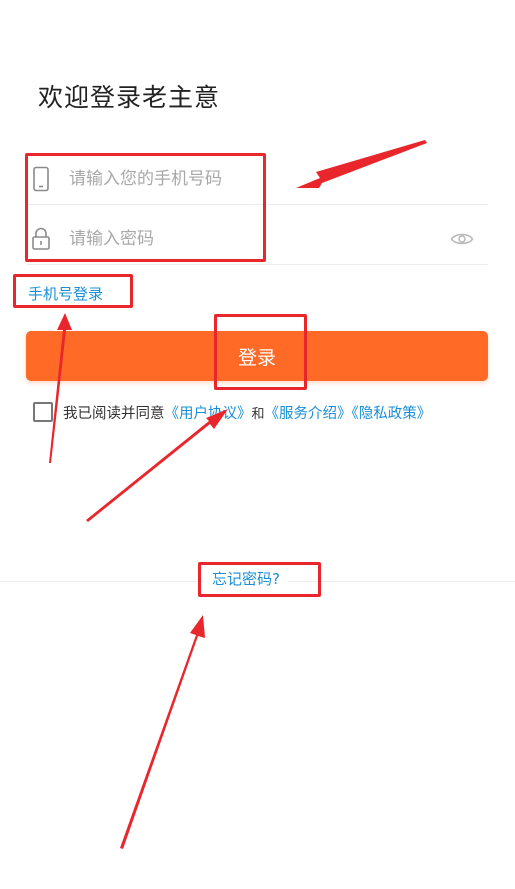 The image size is (515, 889). What do you see at coordinates (208, 414) in the screenshot?
I see `user-agreement-link: 《用户协议》` at bounding box center [208, 414].